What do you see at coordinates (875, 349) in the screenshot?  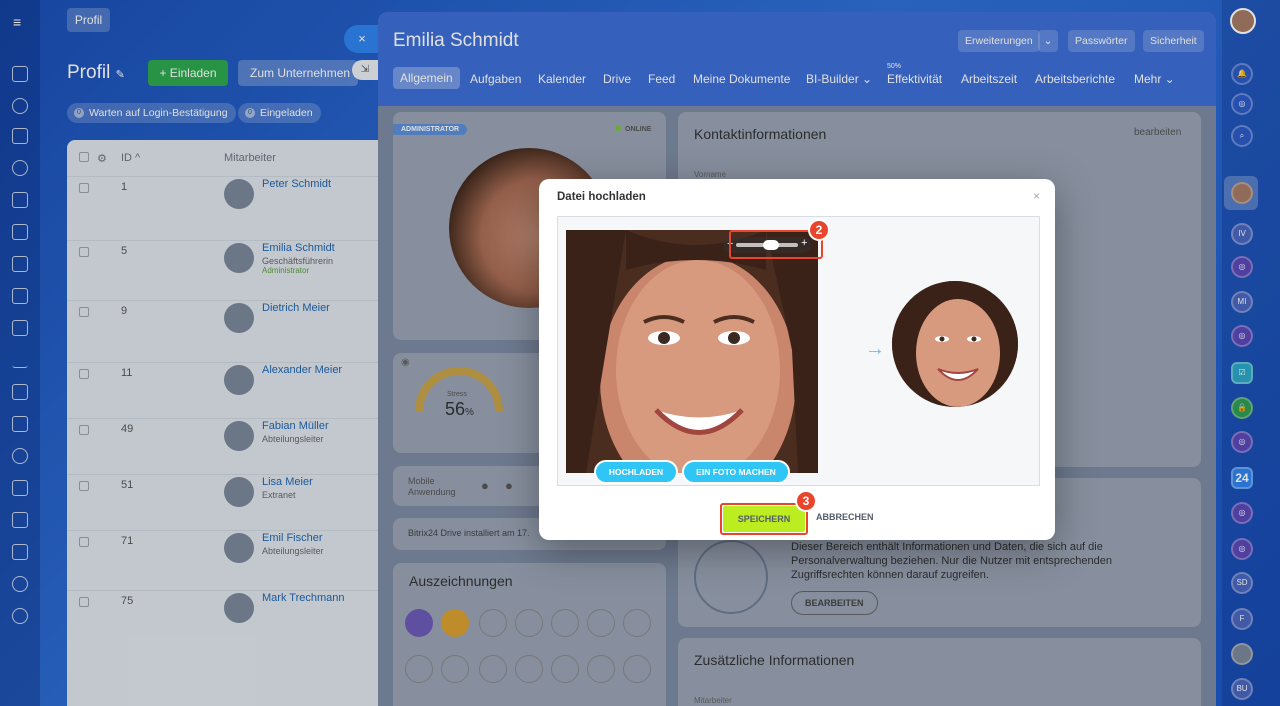 I see `arrow-right-icon: →` at bounding box center [875, 349].